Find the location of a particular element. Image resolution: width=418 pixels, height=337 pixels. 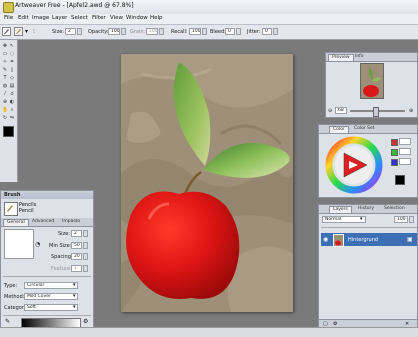

brush-size-spinner is located at coordinates (85, 233).